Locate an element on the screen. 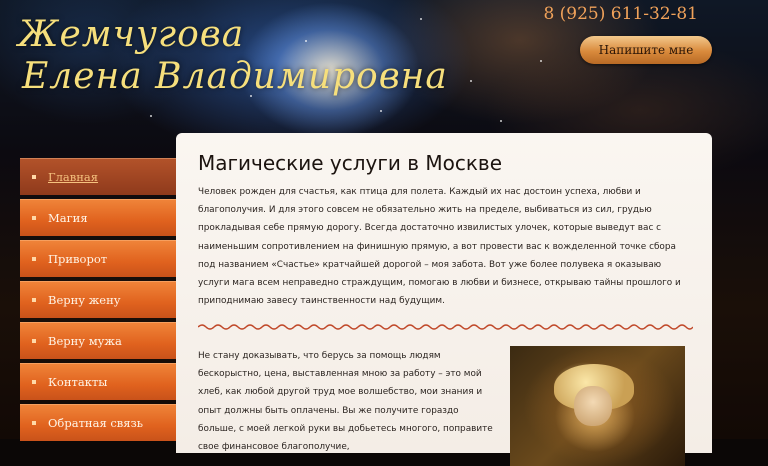  logo-first-name: Жемчугова is located at coordinates (131, 34).